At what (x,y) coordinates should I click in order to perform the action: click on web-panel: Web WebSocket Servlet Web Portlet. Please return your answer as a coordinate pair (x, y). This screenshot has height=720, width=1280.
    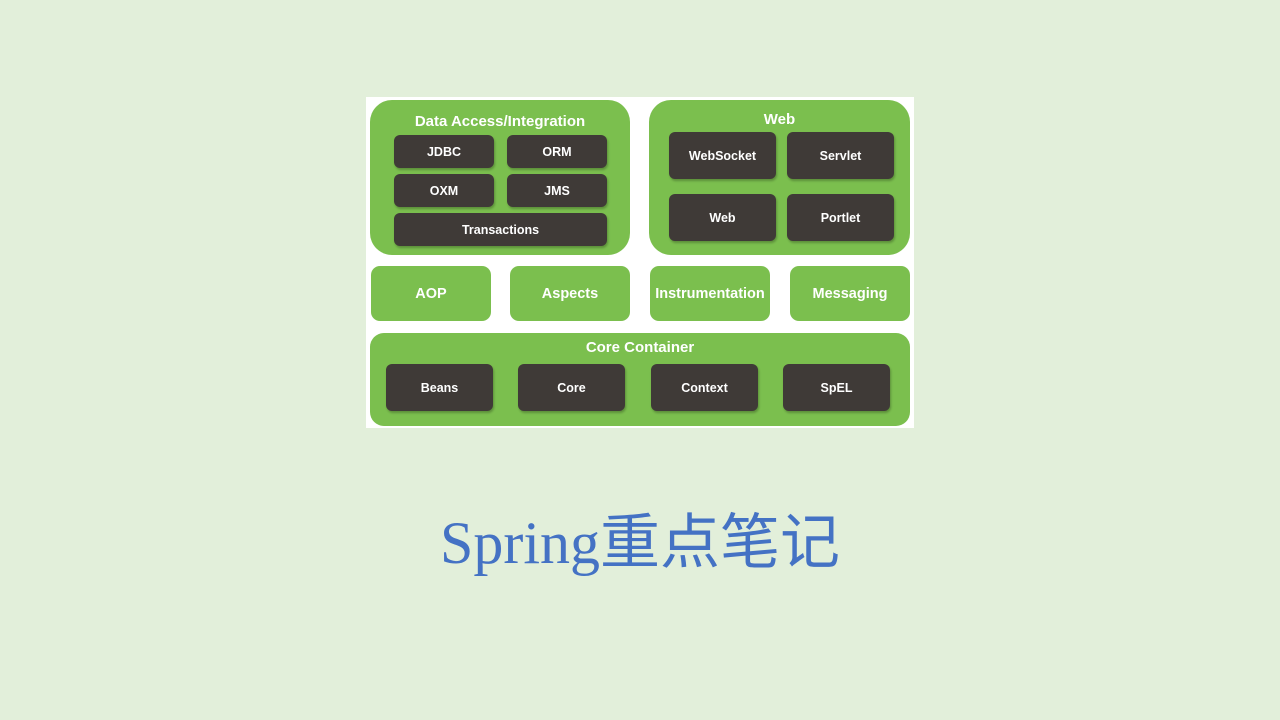
    Looking at the image, I should click on (779, 177).